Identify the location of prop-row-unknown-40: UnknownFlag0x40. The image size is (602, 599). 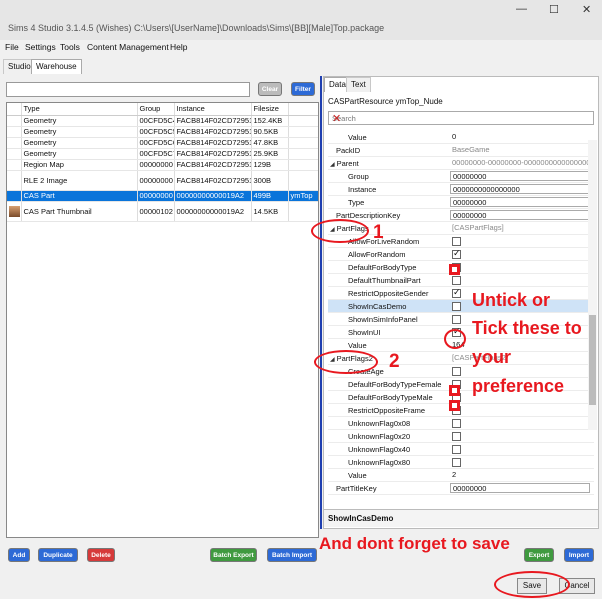
(461, 449).